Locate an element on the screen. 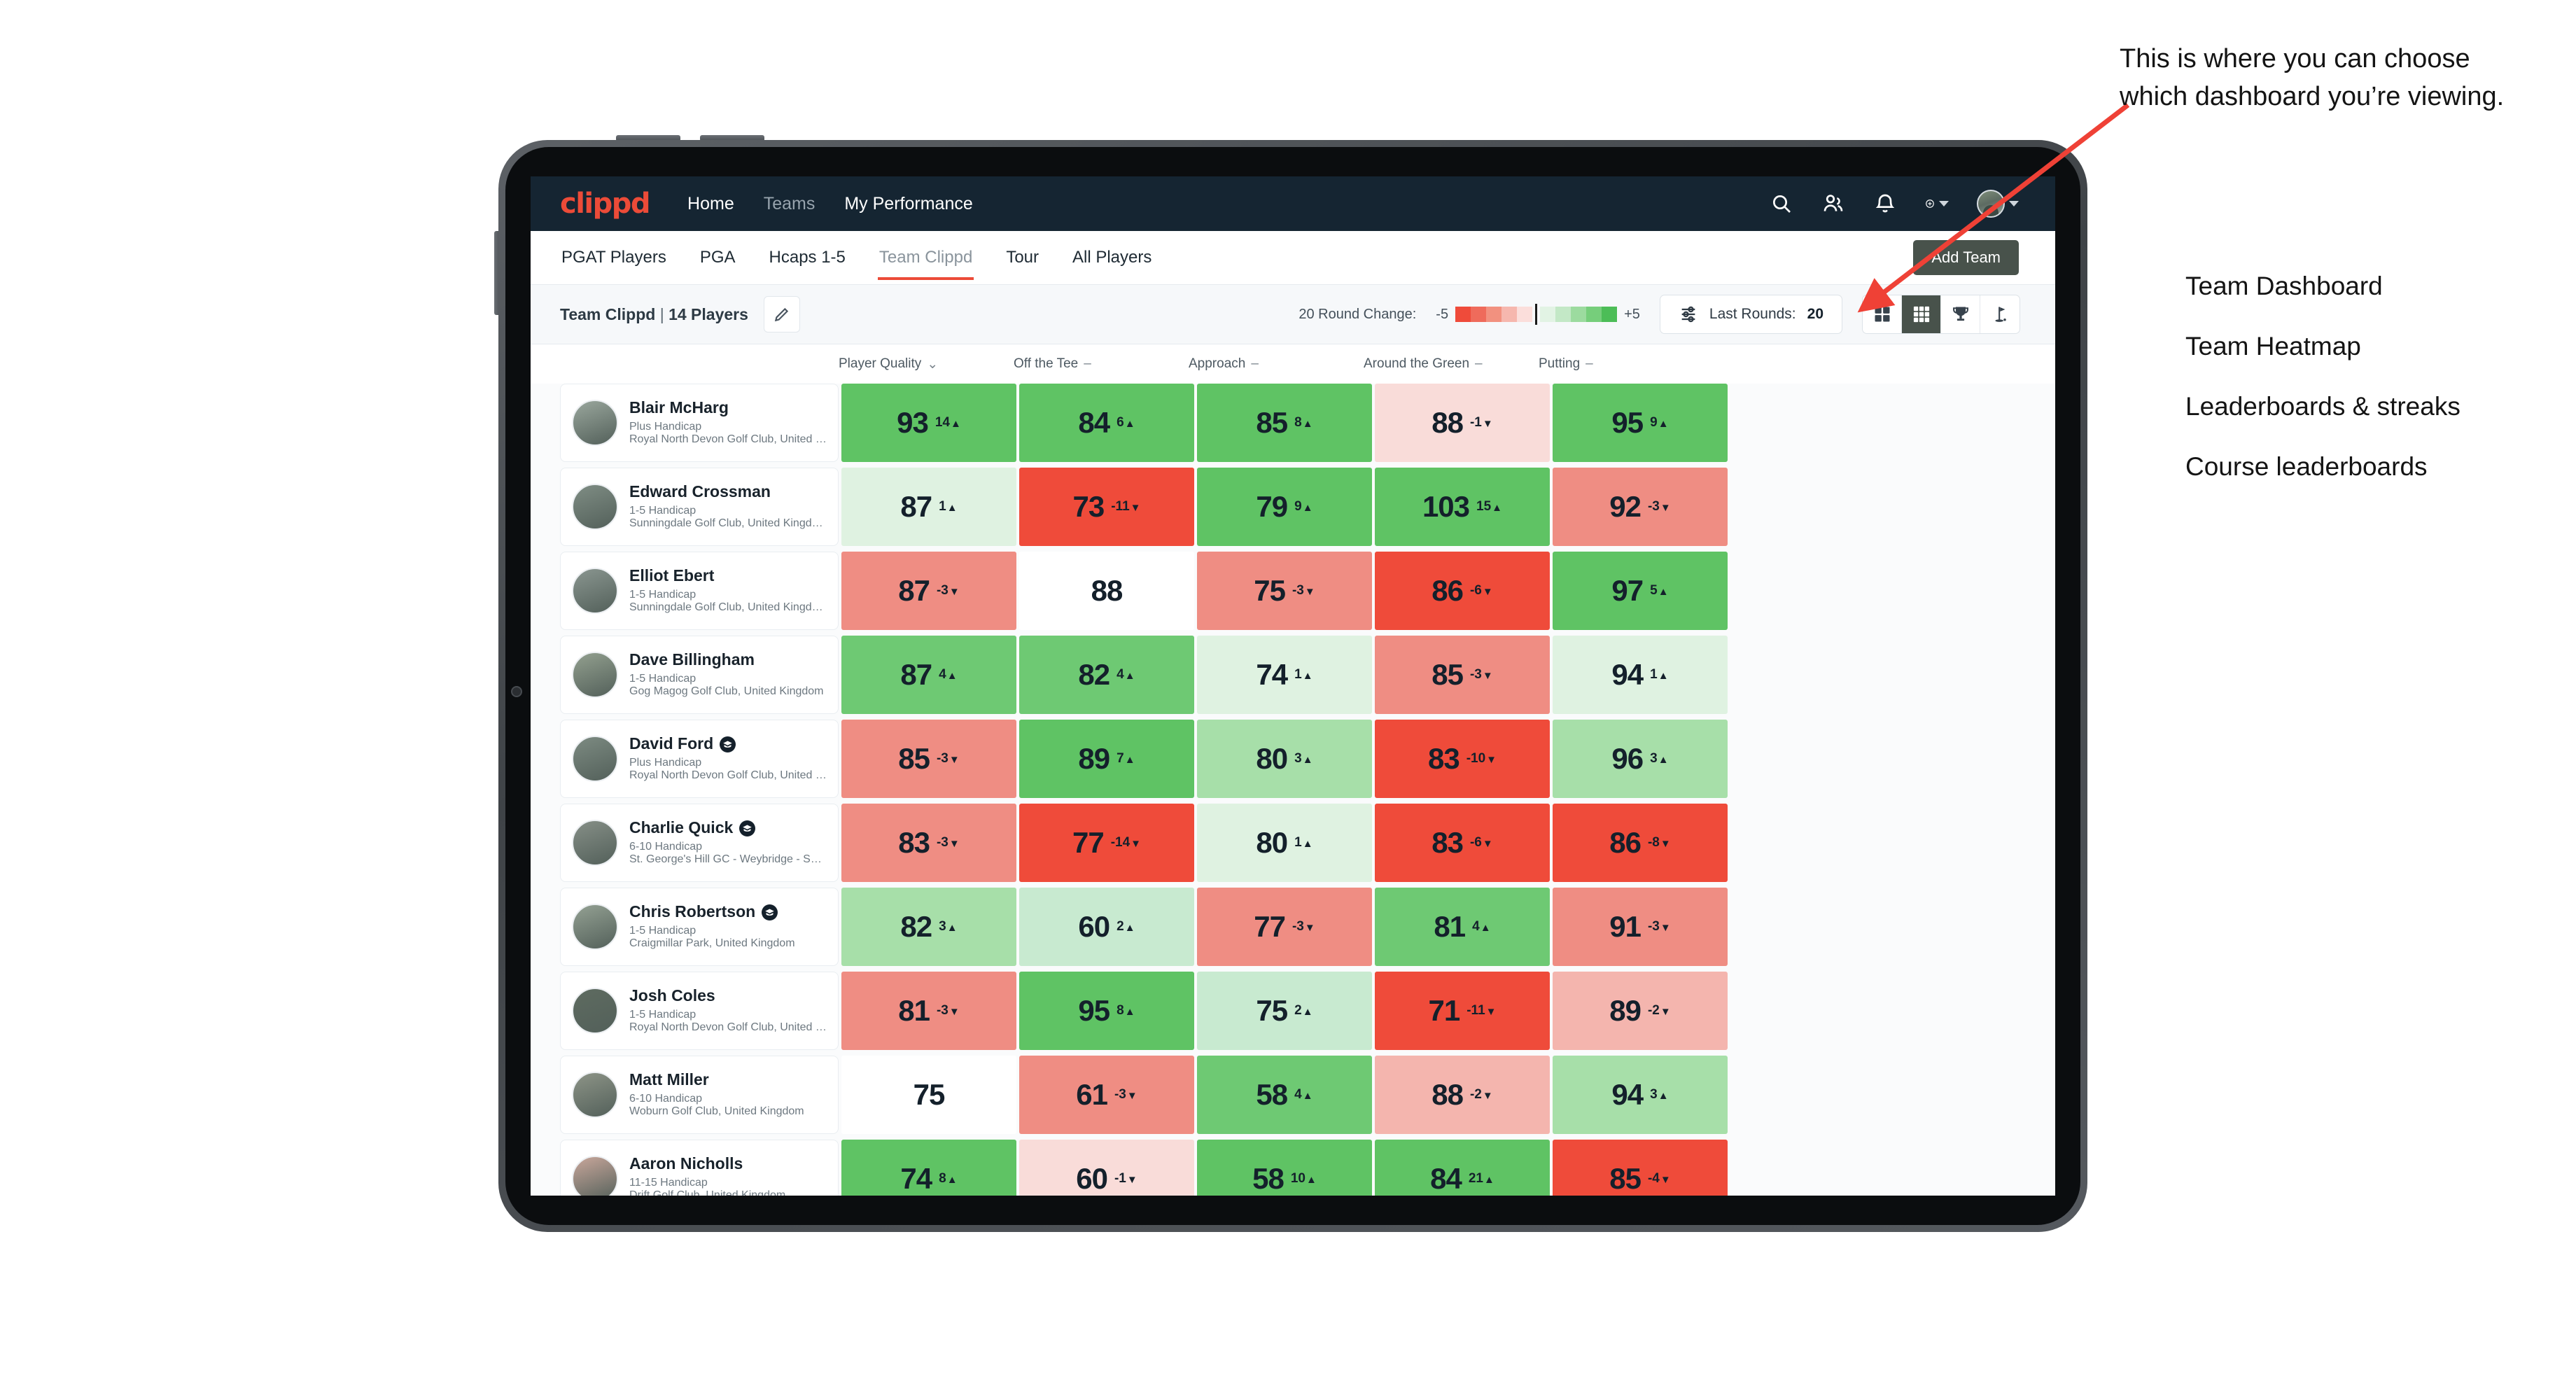 Image resolution: width=2576 pixels, height=1386 pixels. cell-delta: 4 ▲ is located at coordinates (1481, 926).